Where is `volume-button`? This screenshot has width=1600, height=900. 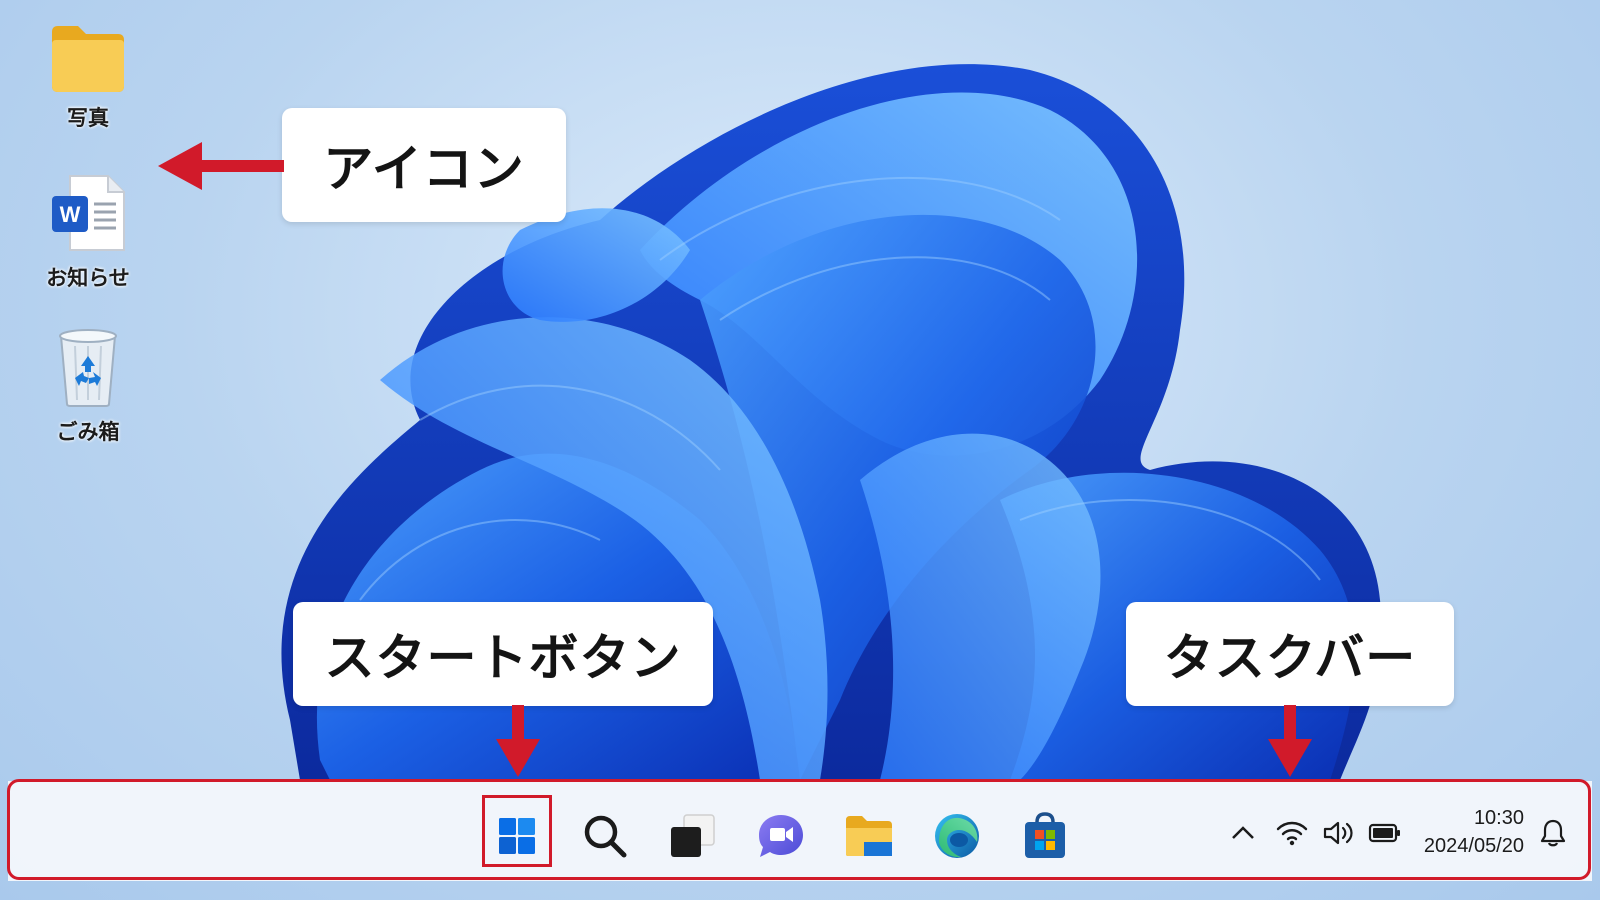
volume-button is located at coordinates (1339, 833).